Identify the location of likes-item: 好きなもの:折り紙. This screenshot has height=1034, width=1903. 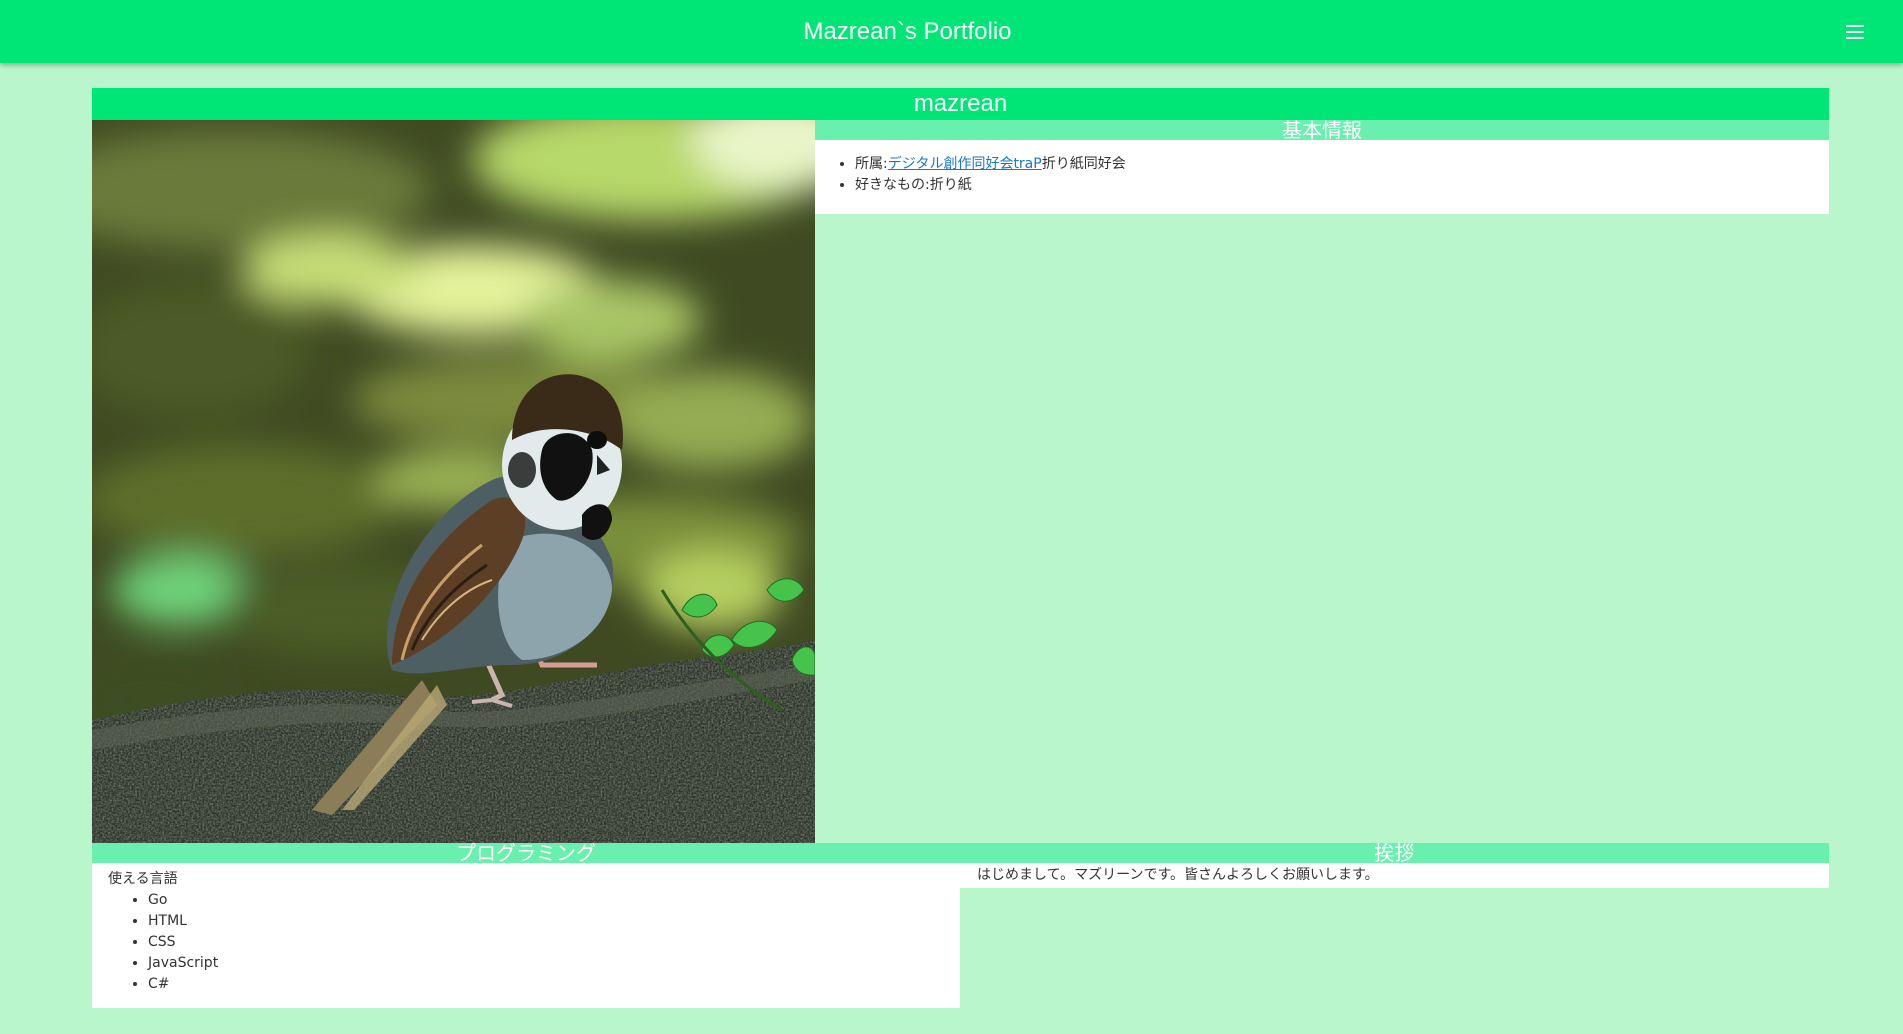
(1342, 185).